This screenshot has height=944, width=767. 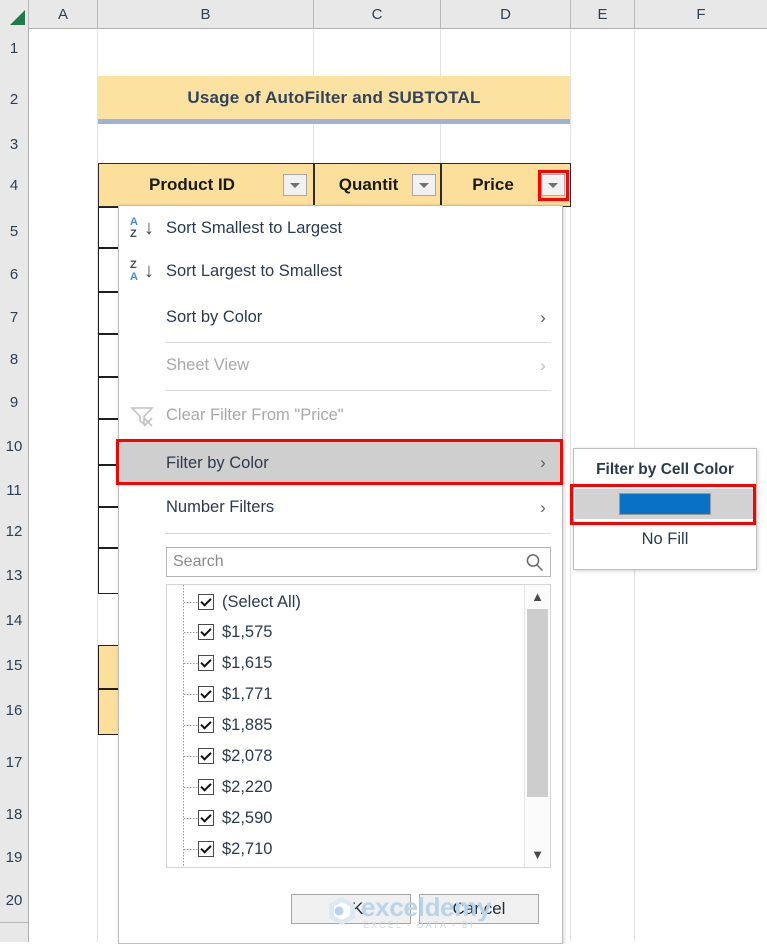 I want to click on row-header-16: 16, so click(x=14, y=710).